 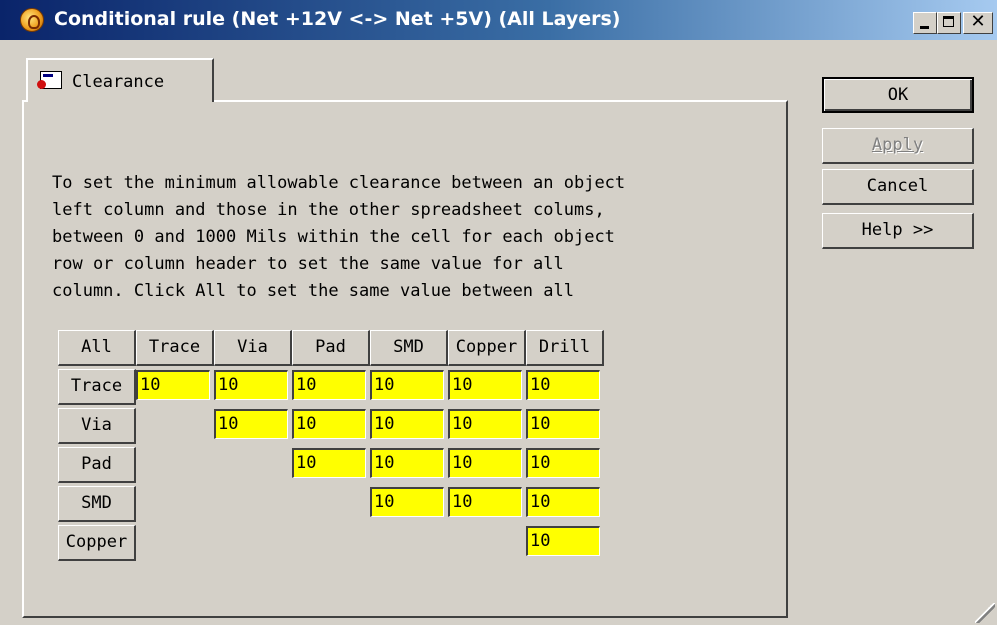 What do you see at coordinates (925, 23) in the screenshot?
I see `minimize-button` at bounding box center [925, 23].